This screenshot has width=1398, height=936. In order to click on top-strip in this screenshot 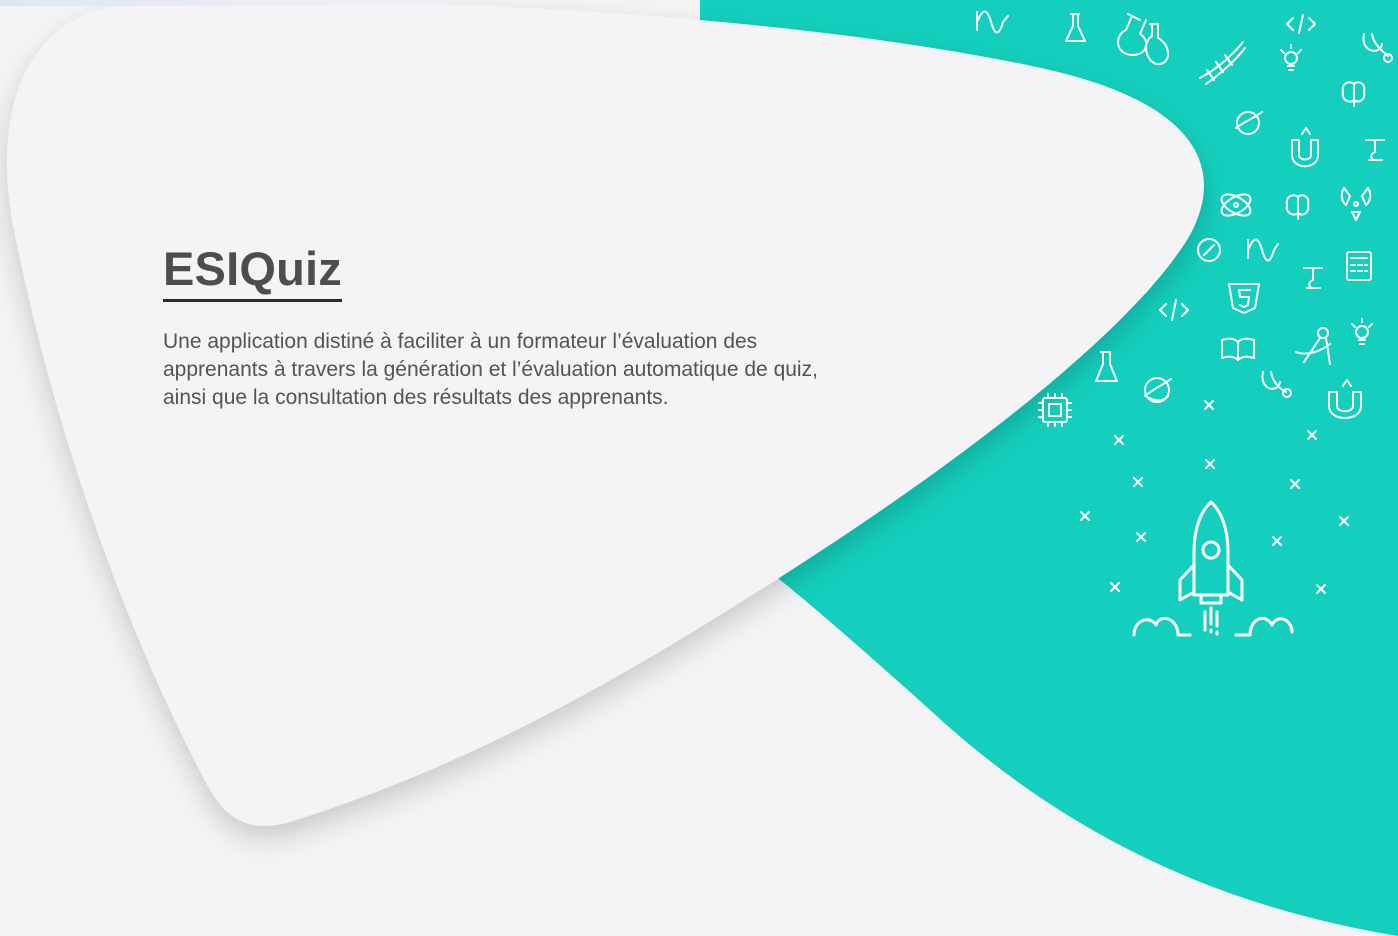, I will do `click(260, 3)`.